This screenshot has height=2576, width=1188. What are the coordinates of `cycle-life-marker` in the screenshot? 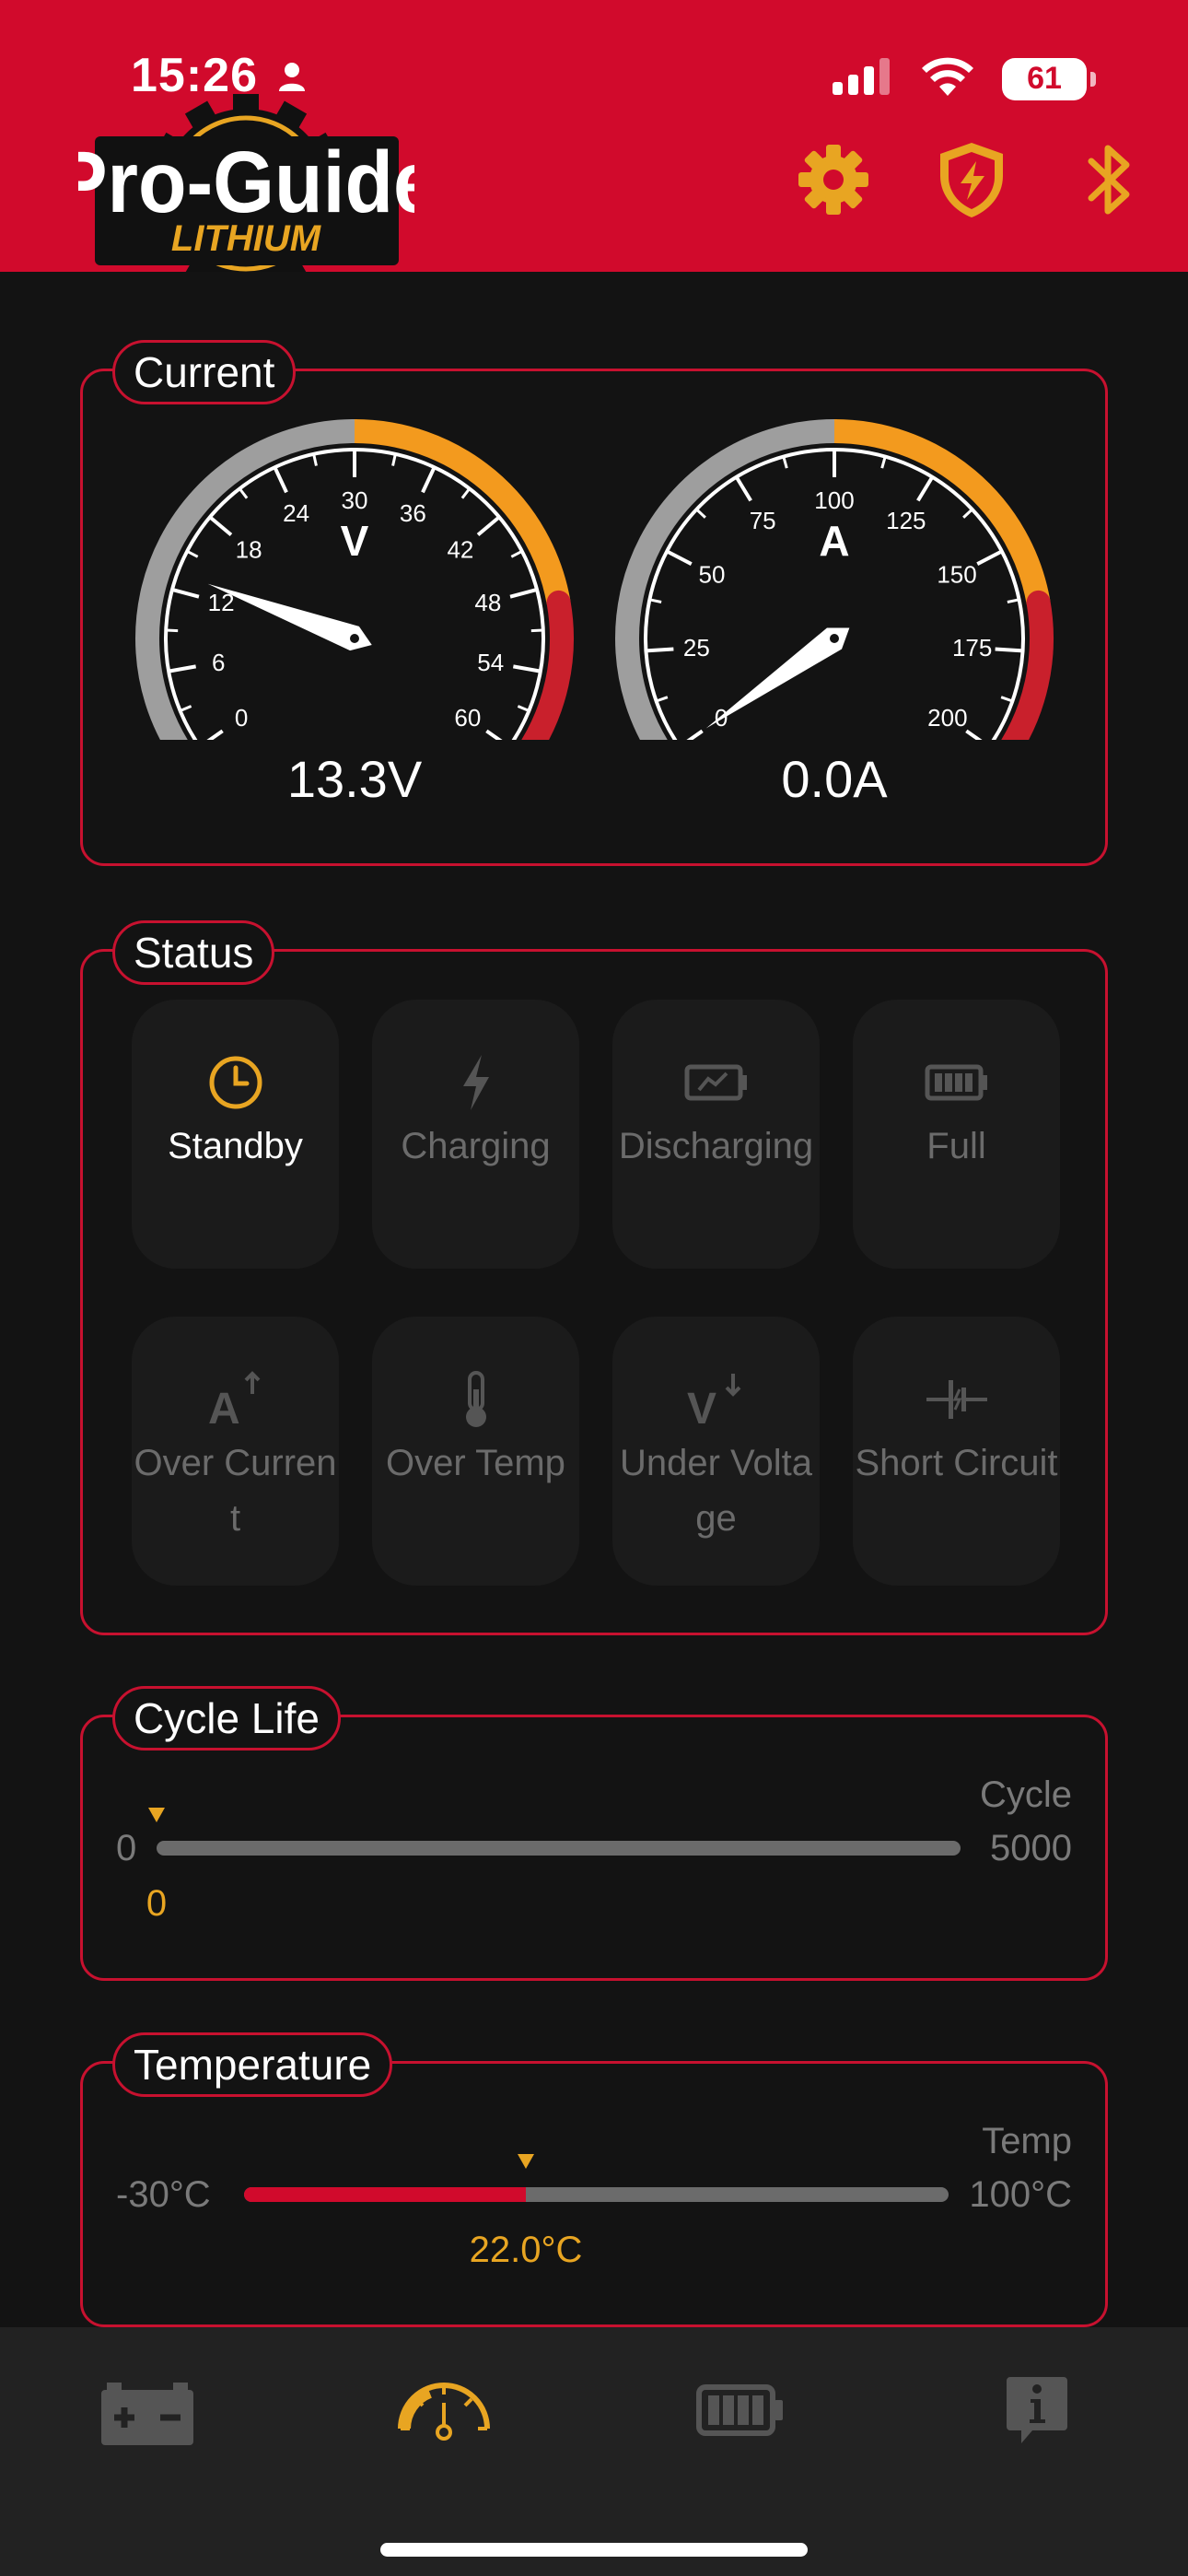 It's located at (156, 1815).